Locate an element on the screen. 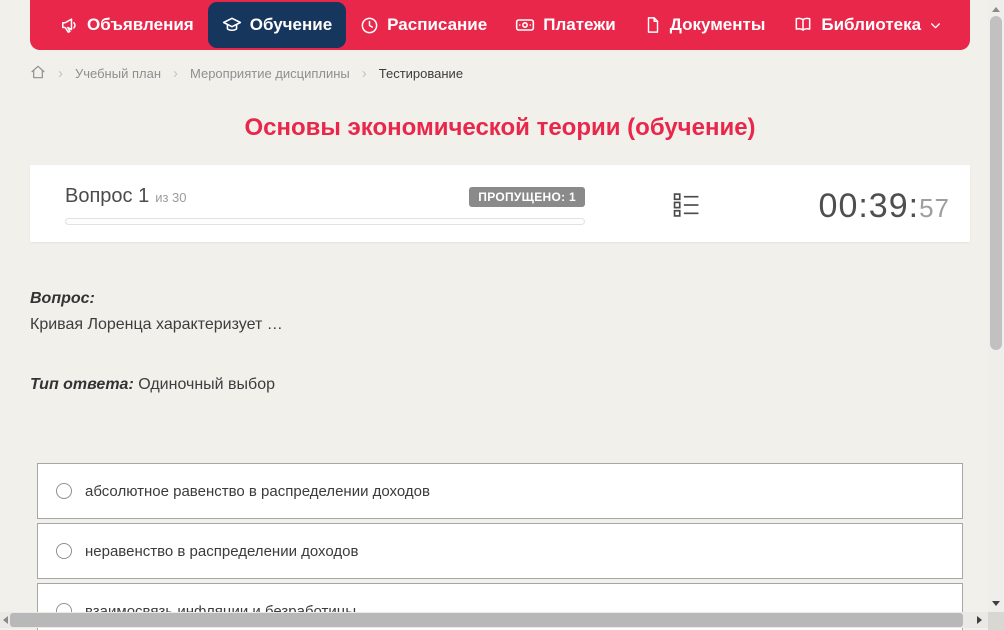 This screenshot has width=1004, height=630. countdown-timer: 00:39: 57 is located at coordinates (884, 206).